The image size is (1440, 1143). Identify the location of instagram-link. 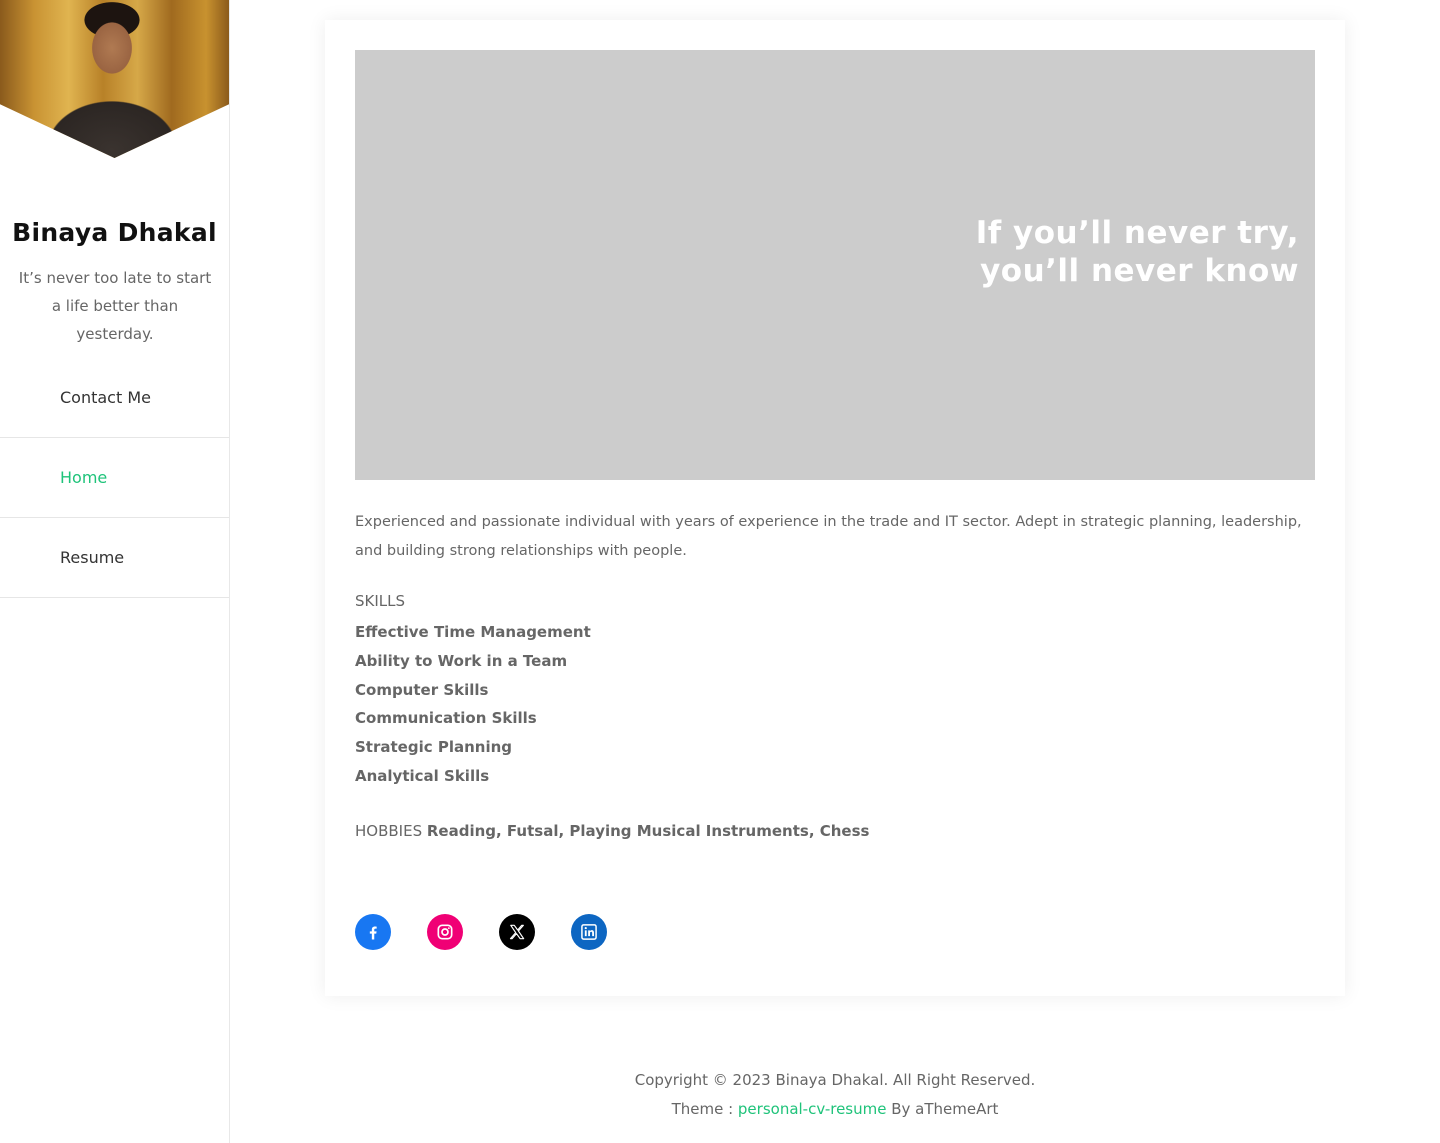
(445, 932).